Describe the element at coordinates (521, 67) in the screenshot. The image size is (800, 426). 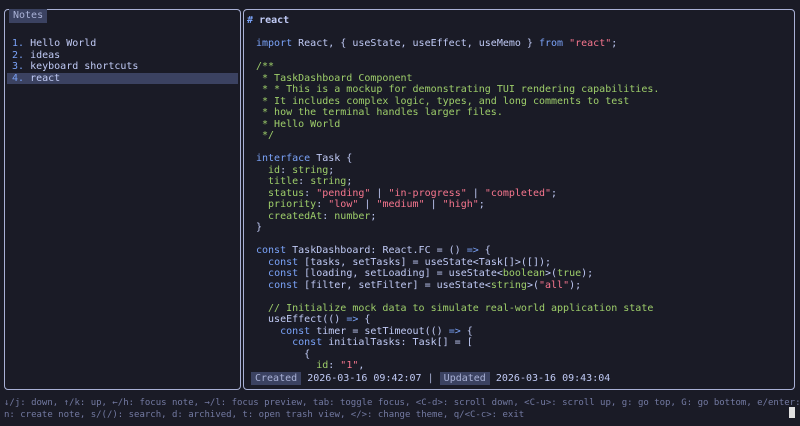
I see `code-line: /**` at that location.